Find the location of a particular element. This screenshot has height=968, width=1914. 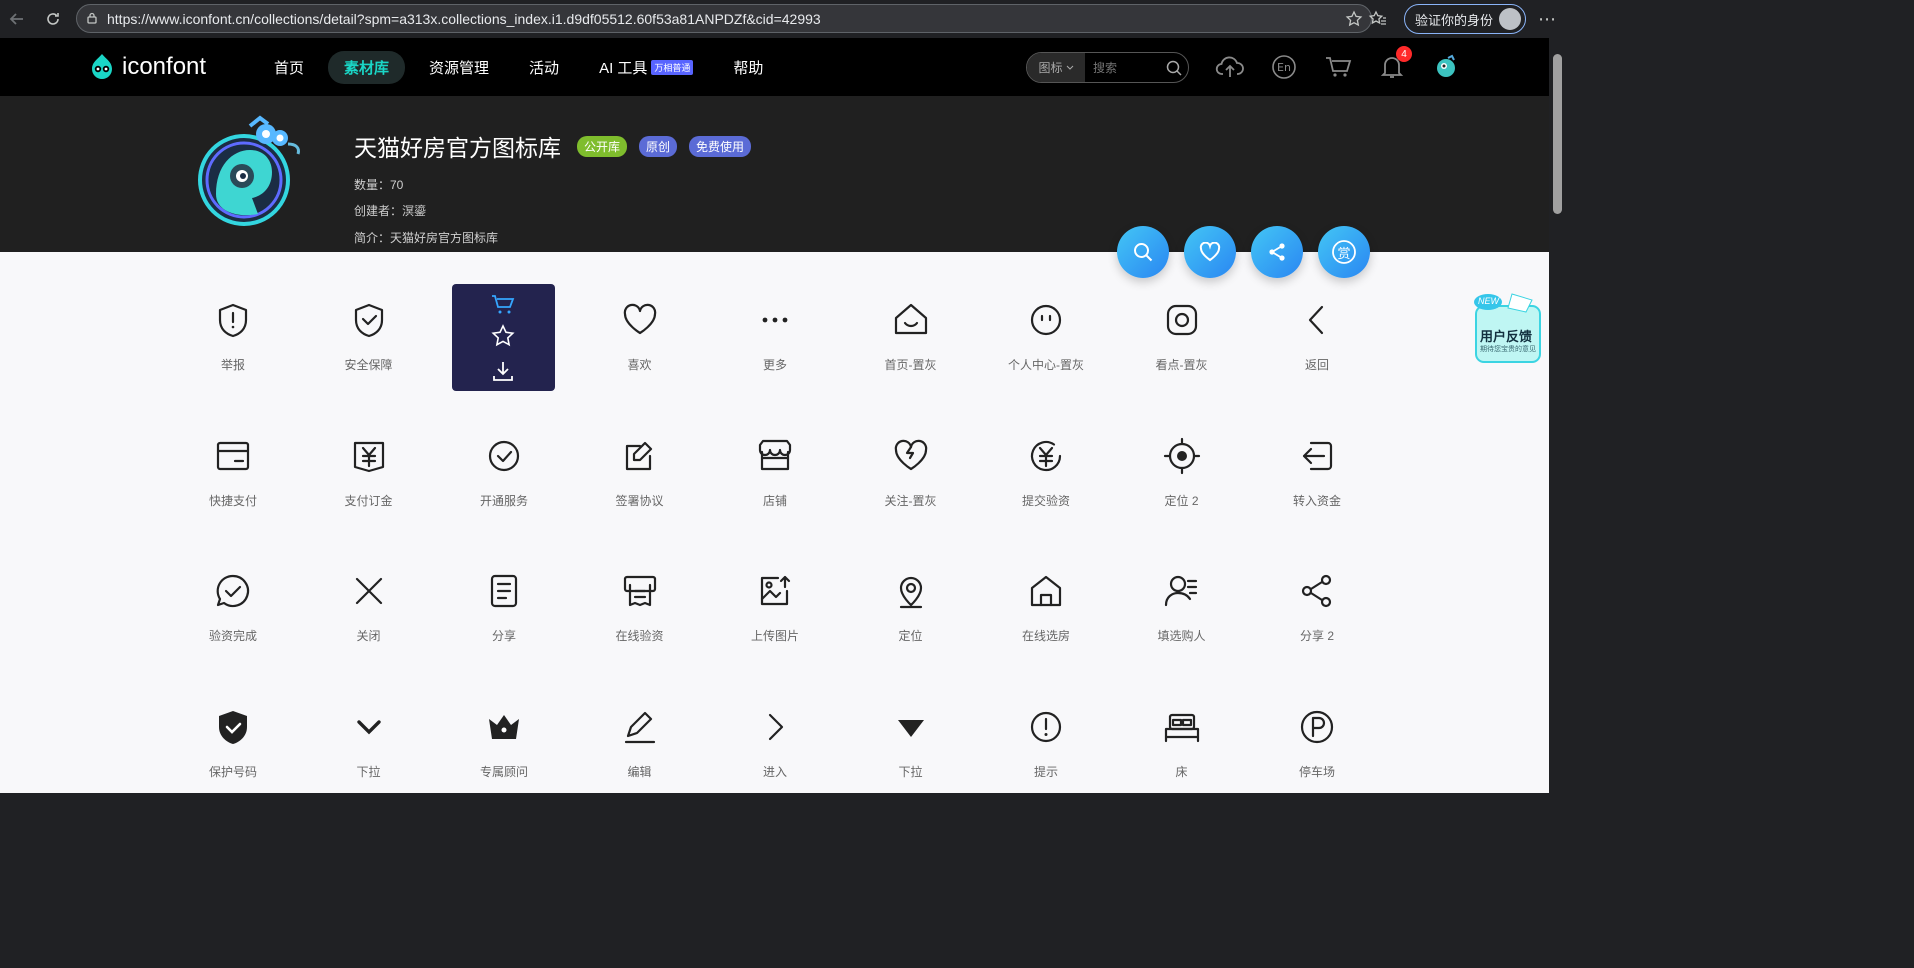

icon-card: 更多 is located at coordinates (775, 330).